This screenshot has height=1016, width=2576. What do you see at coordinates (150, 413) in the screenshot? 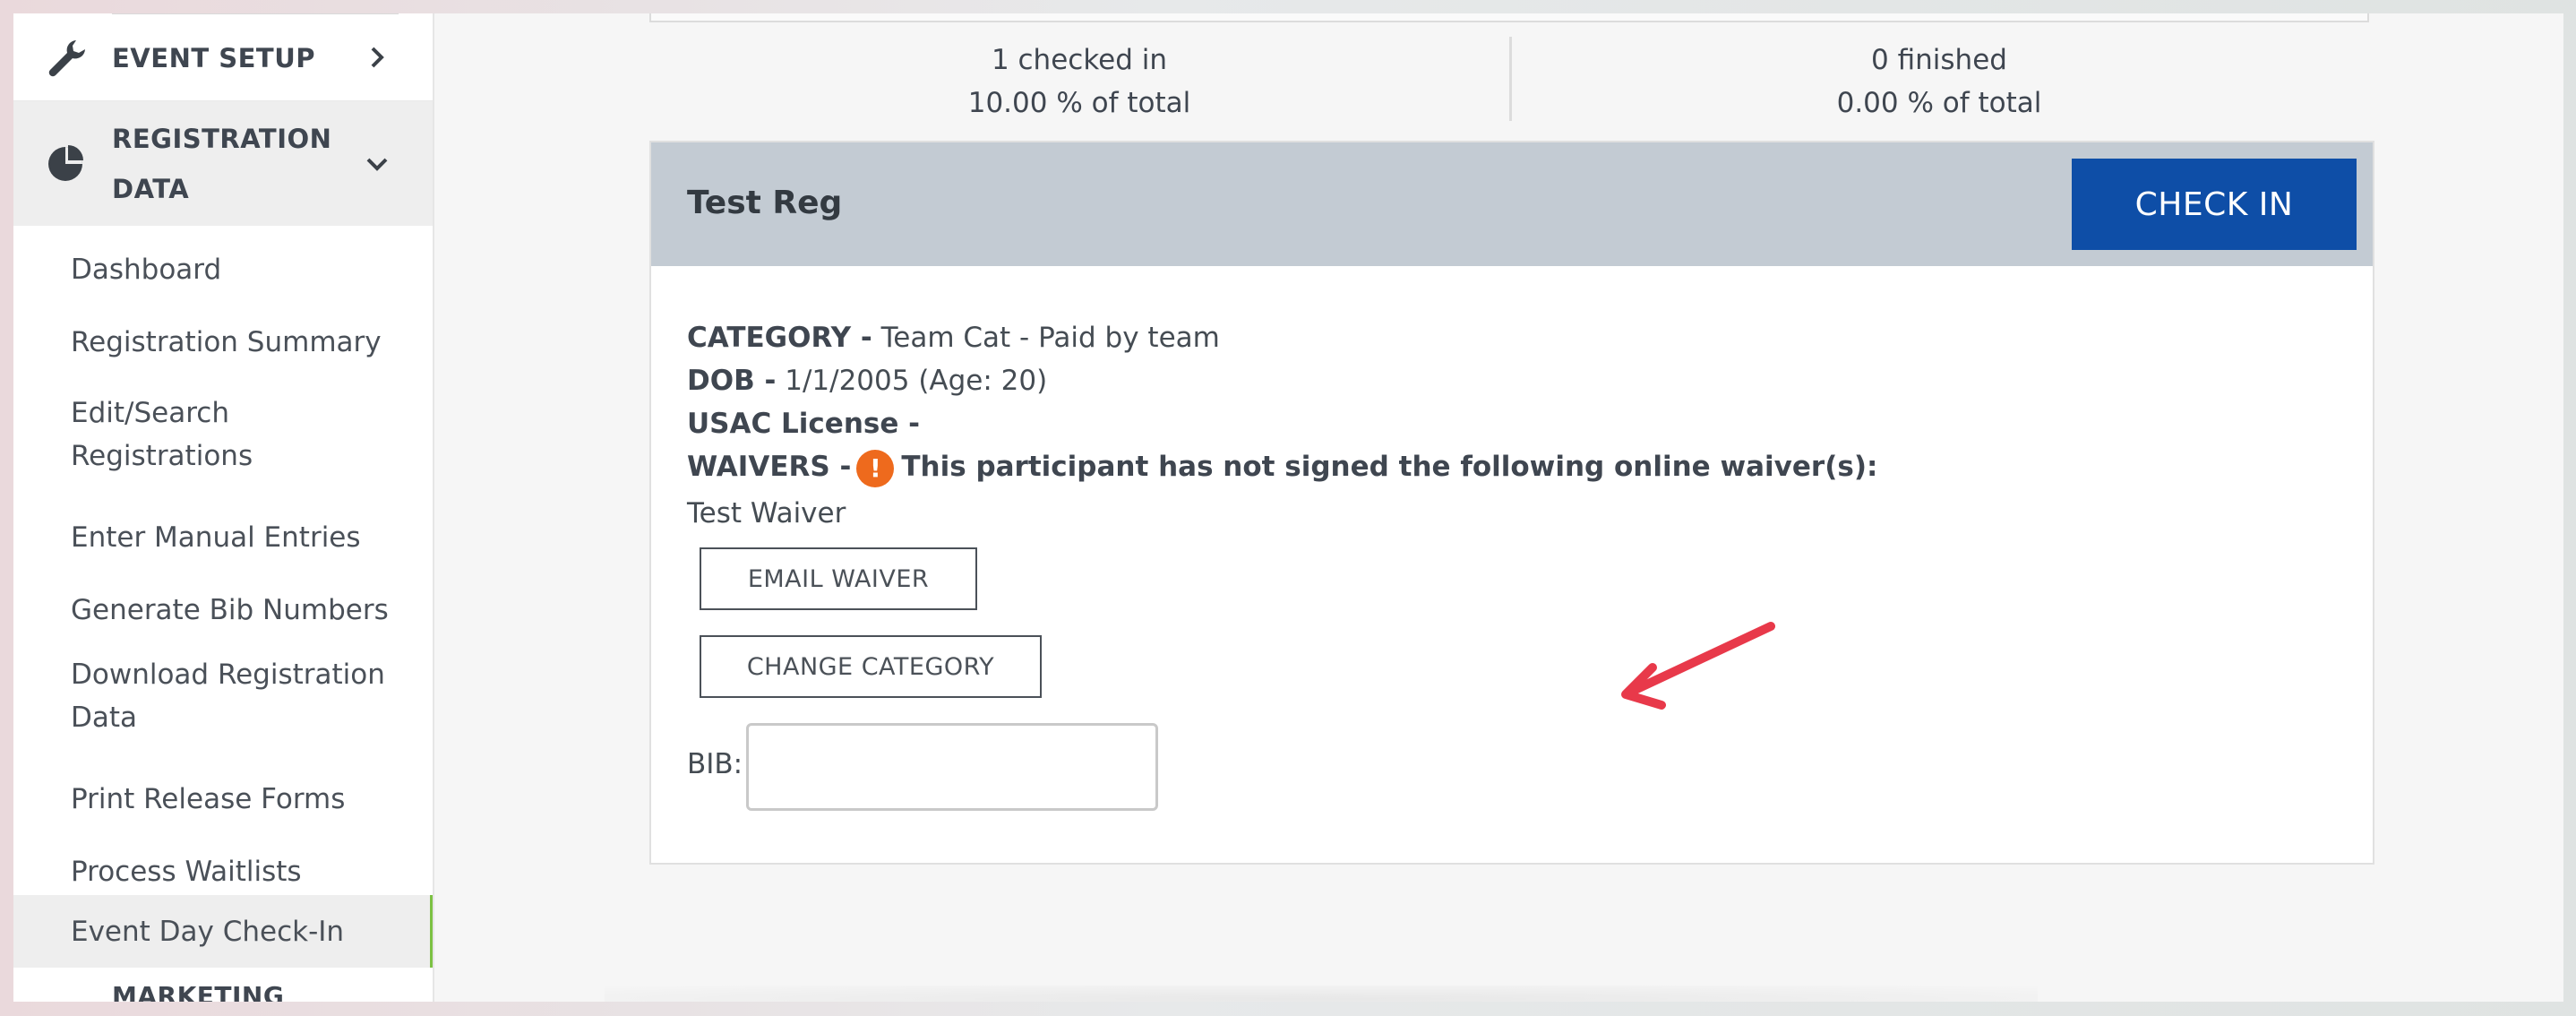
I see `sidebar-item-label: Edit/Search` at bounding box center [150, 413].